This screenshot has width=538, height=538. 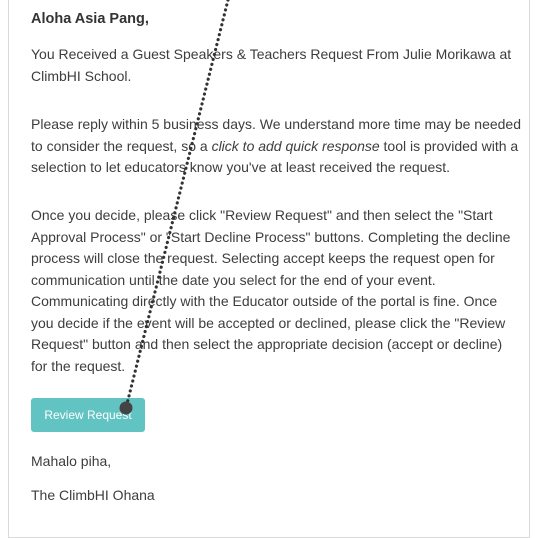 What do you see at coordinates (121, 145) in the screenshot?
I see `paragraph-text: to consider the request, so a` at bounding box center [121, 145].